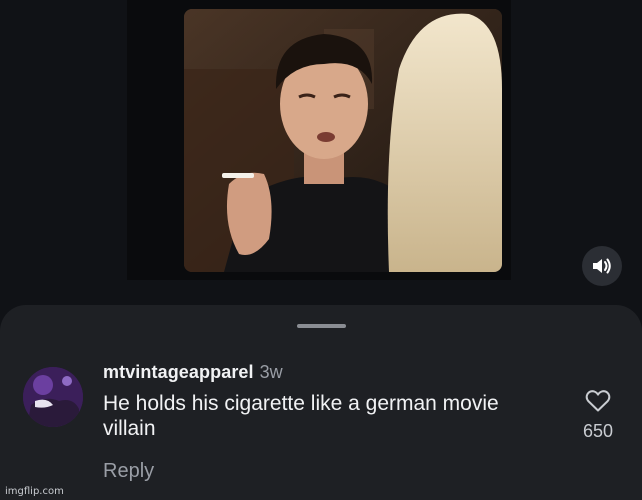 Image resolution: width=642 pixels, height=500 pixels. I want to click on heart-outline-icon, so click(598, 401).